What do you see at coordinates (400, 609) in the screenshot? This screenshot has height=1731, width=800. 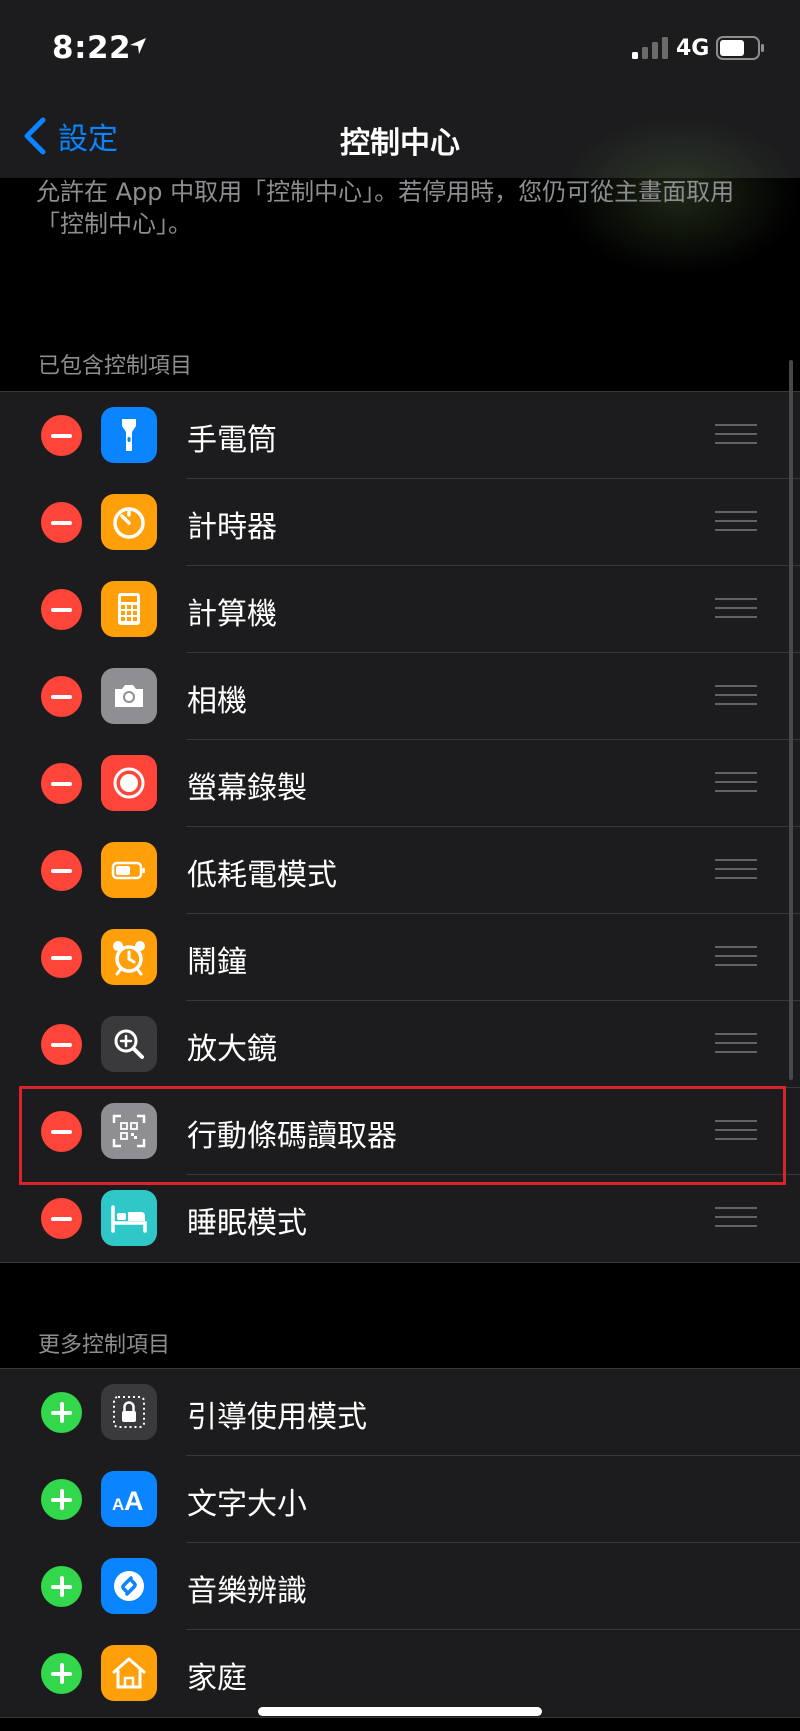 I see `control-row-calculator: 計算機` at bounding box center [400, 609].